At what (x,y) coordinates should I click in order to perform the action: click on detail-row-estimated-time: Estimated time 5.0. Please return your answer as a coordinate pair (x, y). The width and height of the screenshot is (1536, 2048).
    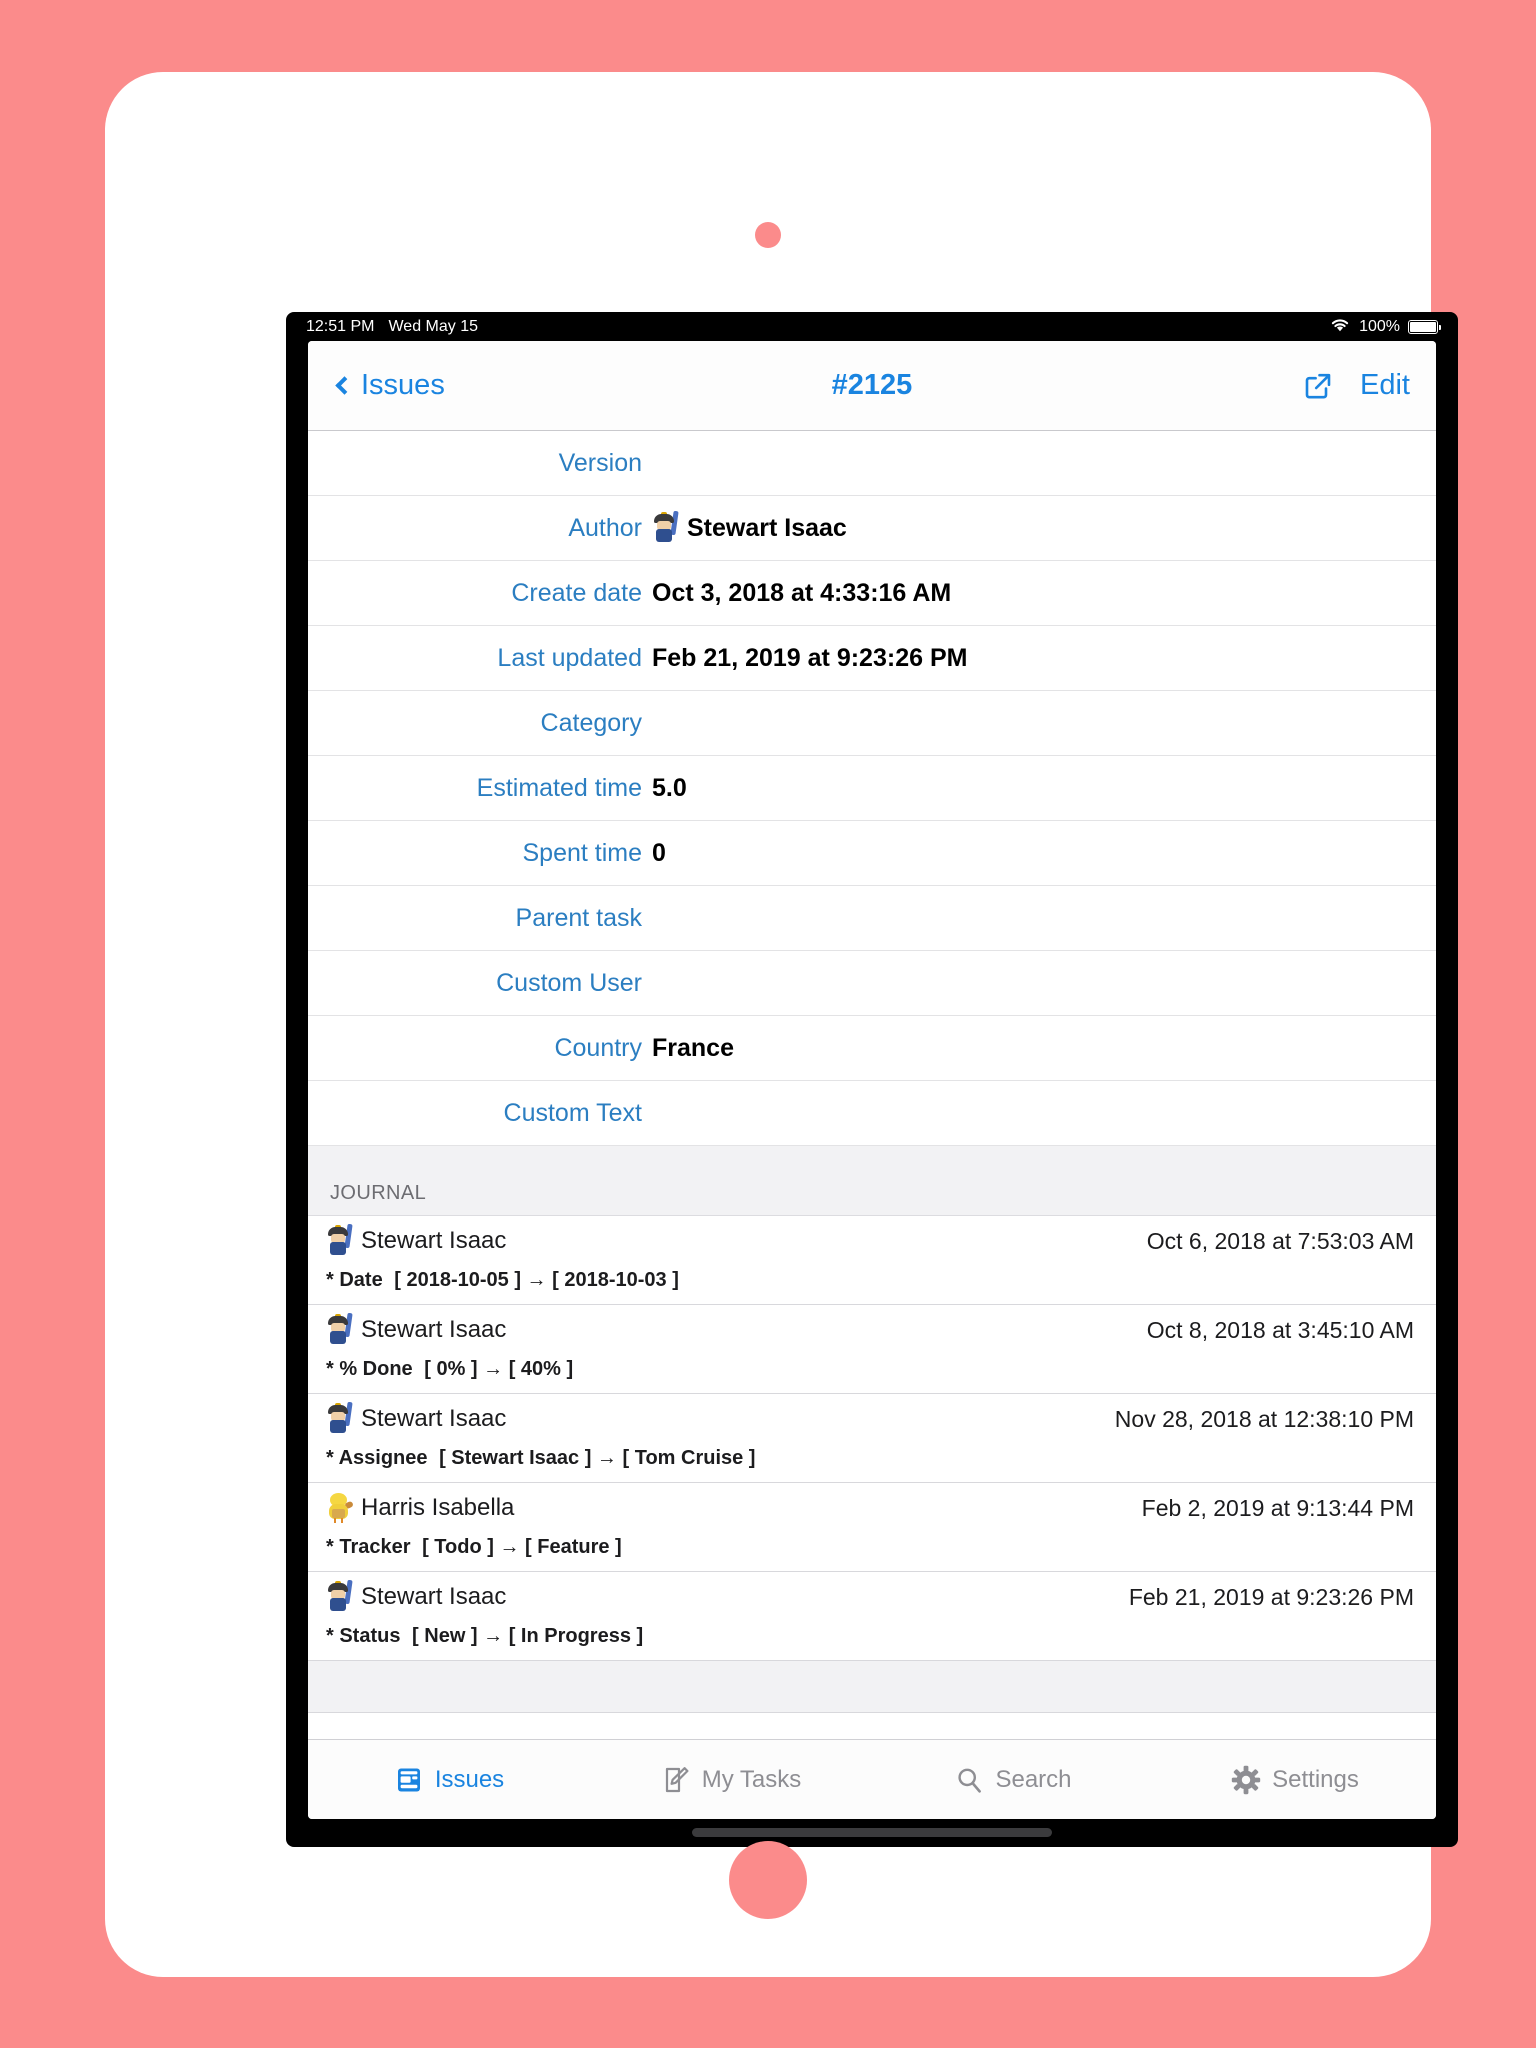
    Looking at the image, I should click on (872, 788).